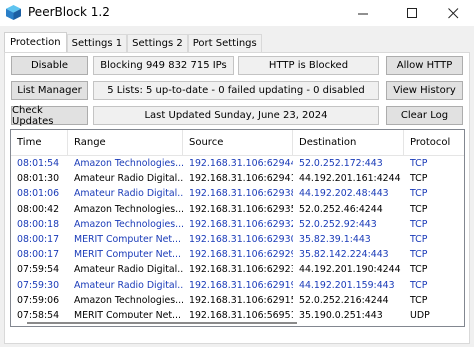  Describe the element at coordinates (344, 194) in the screenshot. I see `cell-destination: 44.192.202.48:443` at that location.